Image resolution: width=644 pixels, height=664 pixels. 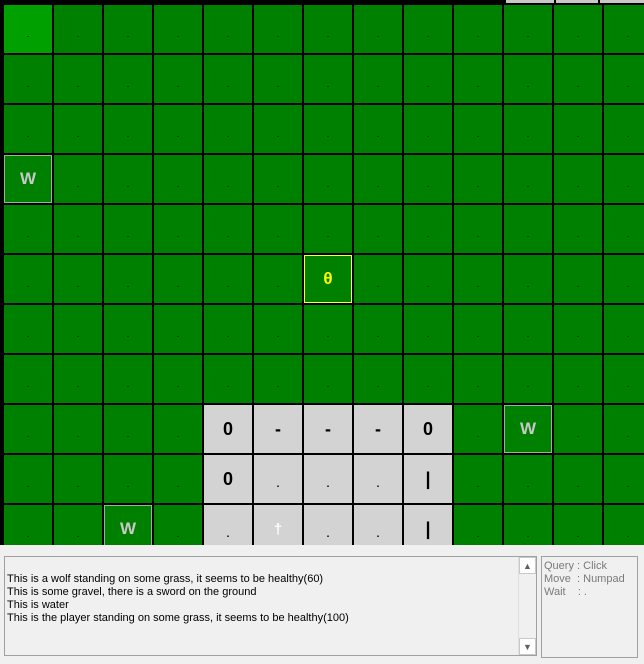 What do you see at coordinates (527, 606) in the screenshot?
I see `log-scrollbar: ▲ ▼` at bounding box center [527, 606].